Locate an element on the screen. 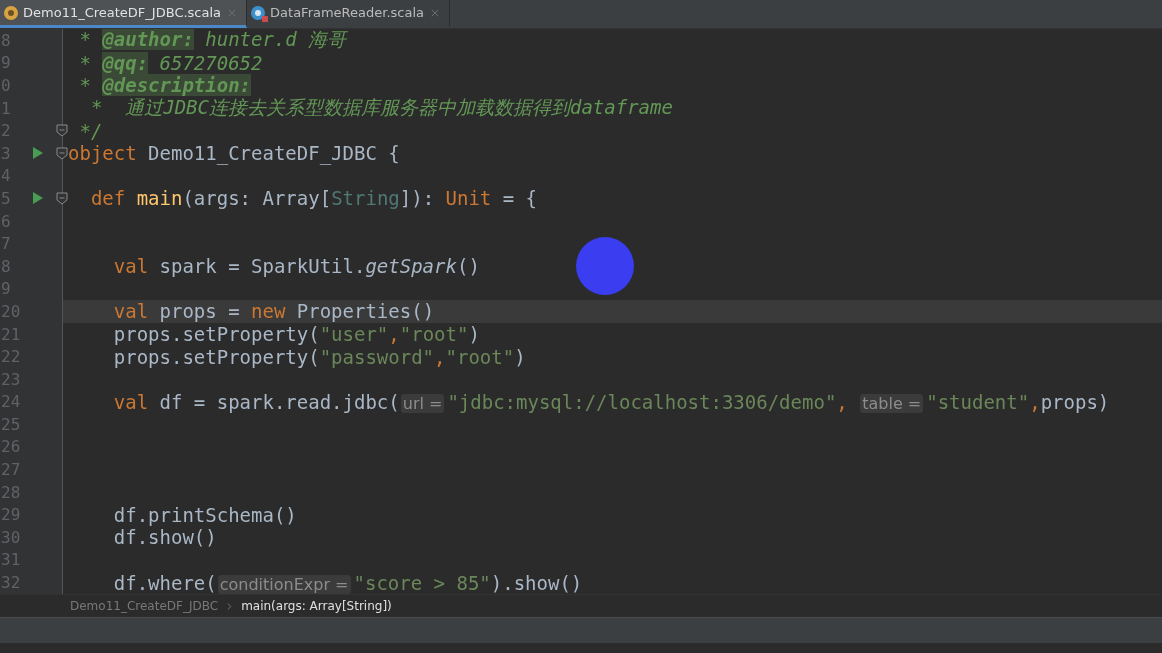  code-line: val props = new Properties() is located at coordinates (273, 311).